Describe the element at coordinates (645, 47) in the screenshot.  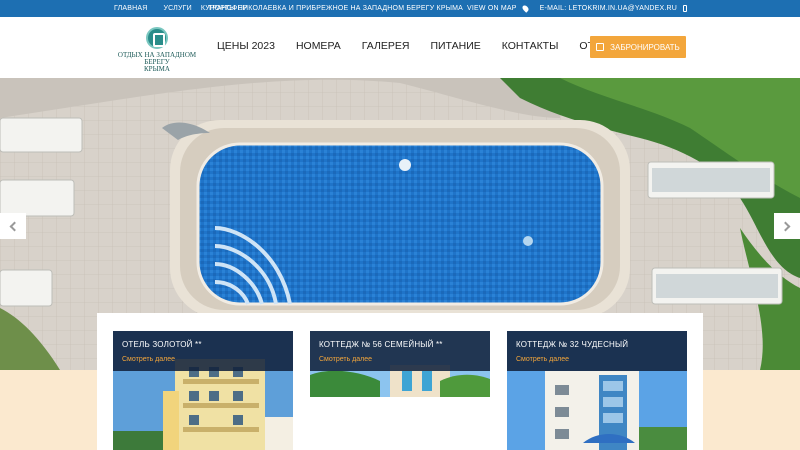
I see `book-button-label: ЗАБРОНИРОВАТЬ` at that location.